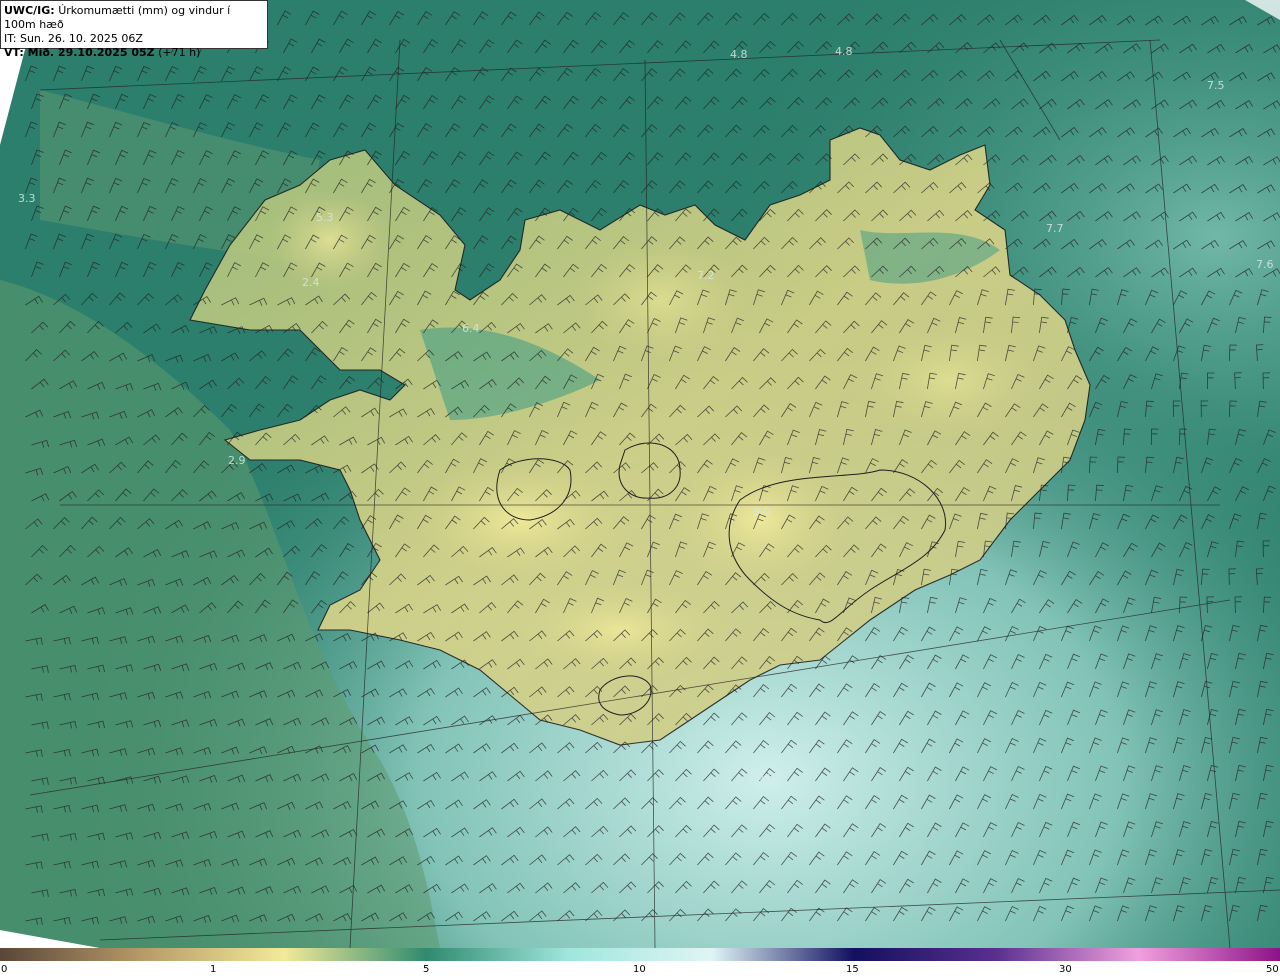 The image size is (1280, 978). I want to click on field-value-label: 7.5, so click(1216, 85).